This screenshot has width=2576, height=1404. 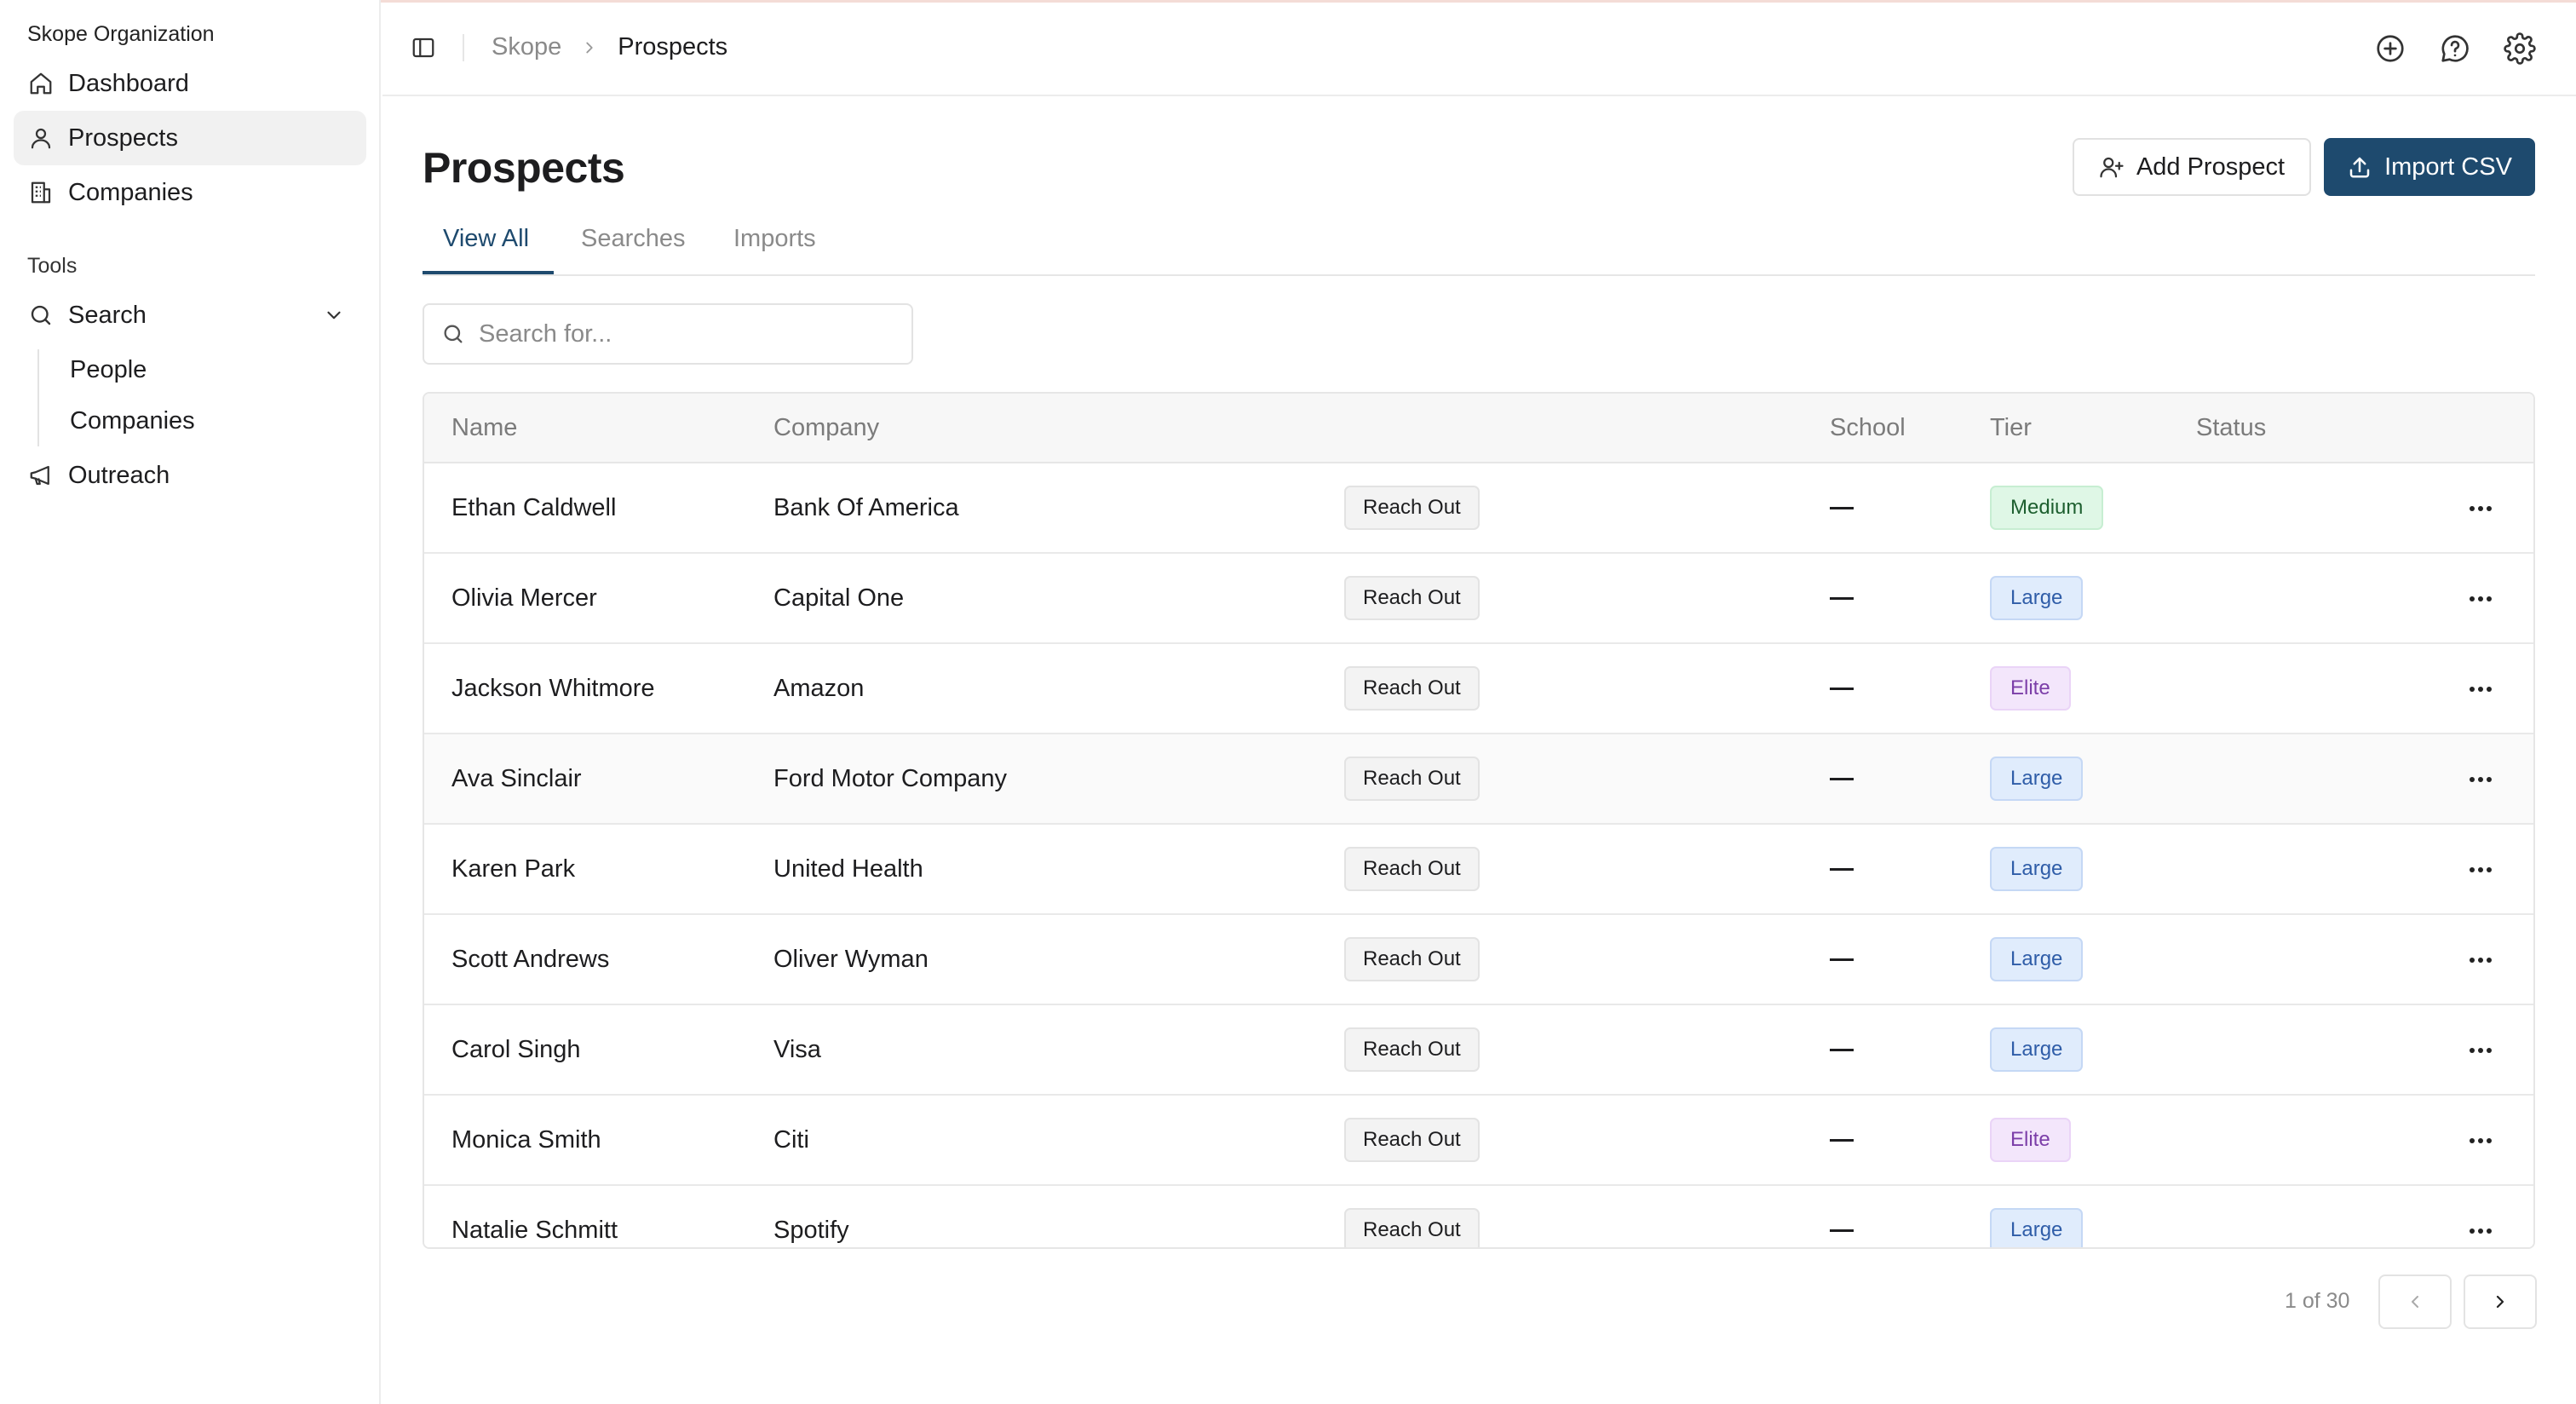 What do you see at coordinates (534, 508) in the screenshot?
I see `prospect-name: Ethan Caldwell` at bounding box center [534, 508].